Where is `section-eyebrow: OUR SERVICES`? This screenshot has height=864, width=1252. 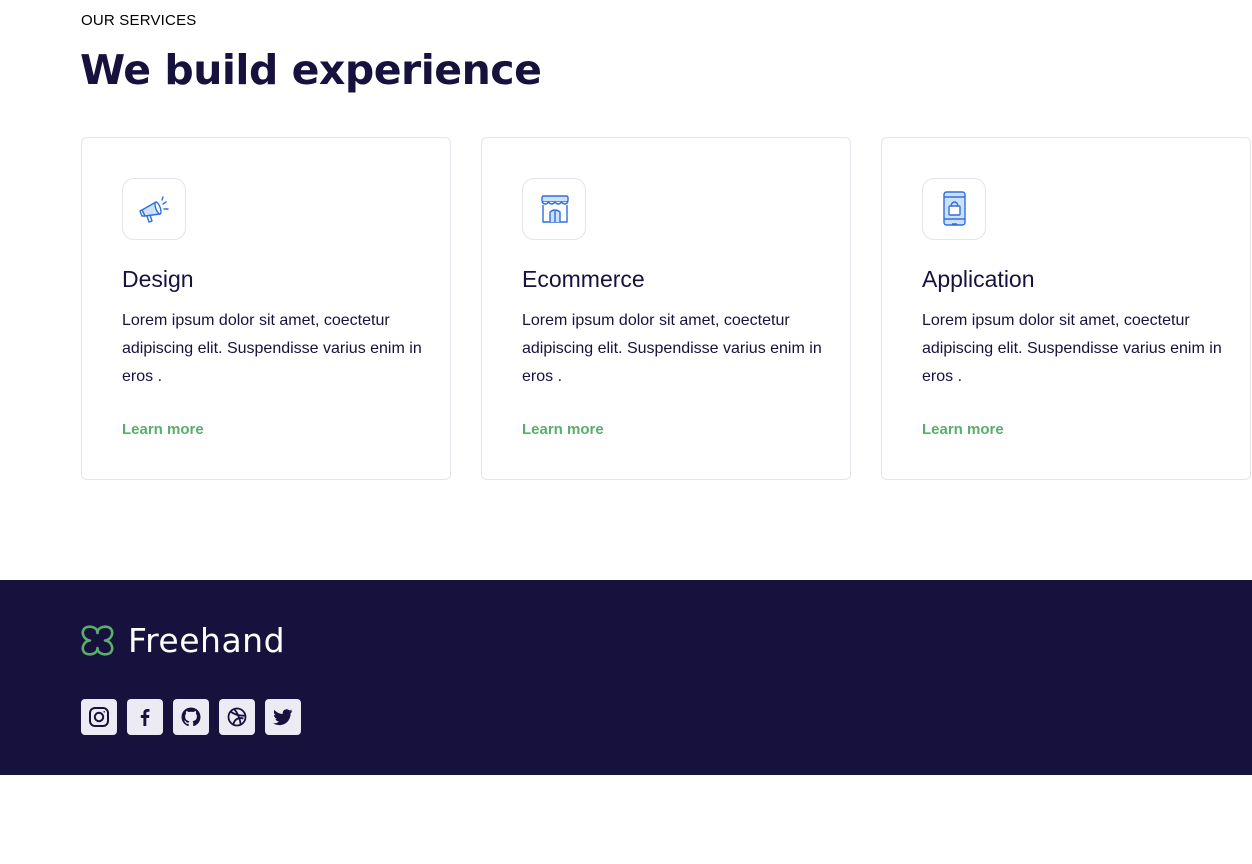
section-eyebrow: OUR SERVICES is located at coordinates (139, 20).